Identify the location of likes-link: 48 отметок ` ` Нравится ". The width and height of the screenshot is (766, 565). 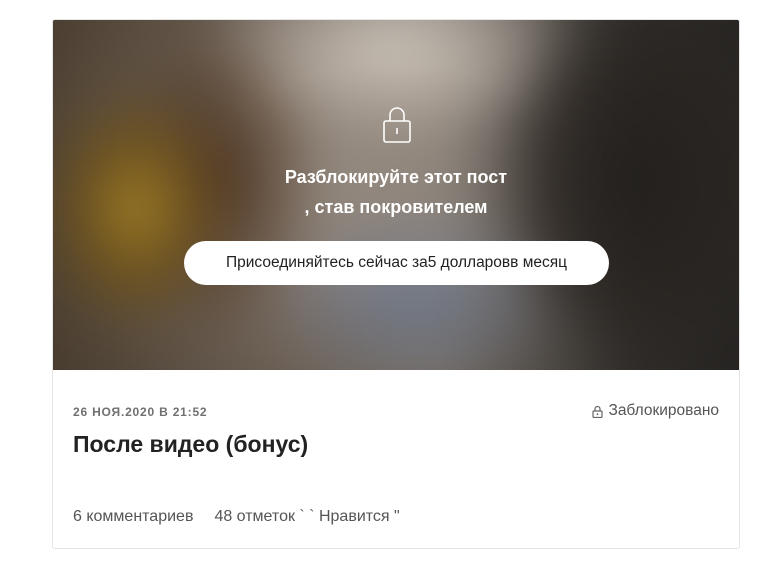
(306, 517).